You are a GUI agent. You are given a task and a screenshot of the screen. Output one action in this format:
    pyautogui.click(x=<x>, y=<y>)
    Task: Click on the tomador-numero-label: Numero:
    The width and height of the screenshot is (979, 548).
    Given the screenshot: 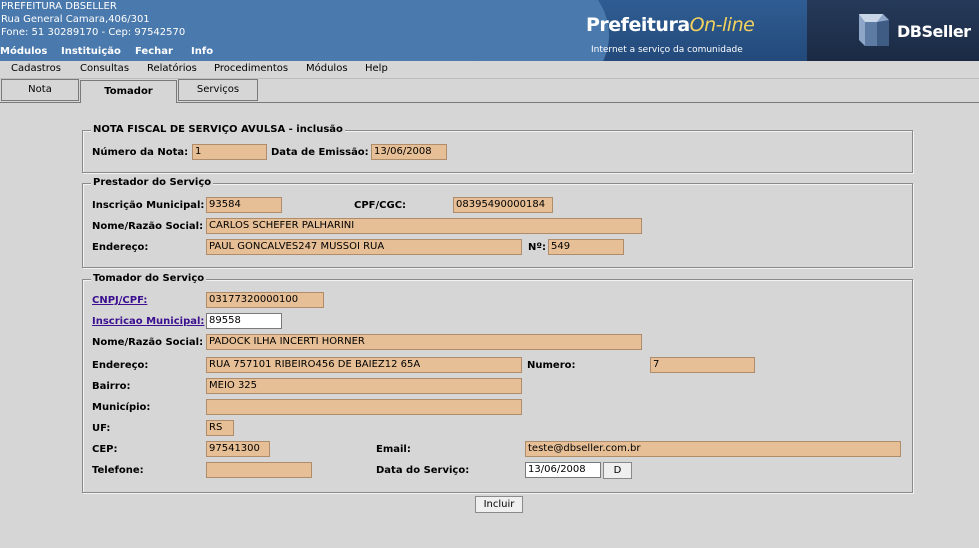 What is the action you would take?
    pyautogui.click(x=551, y=365)
    